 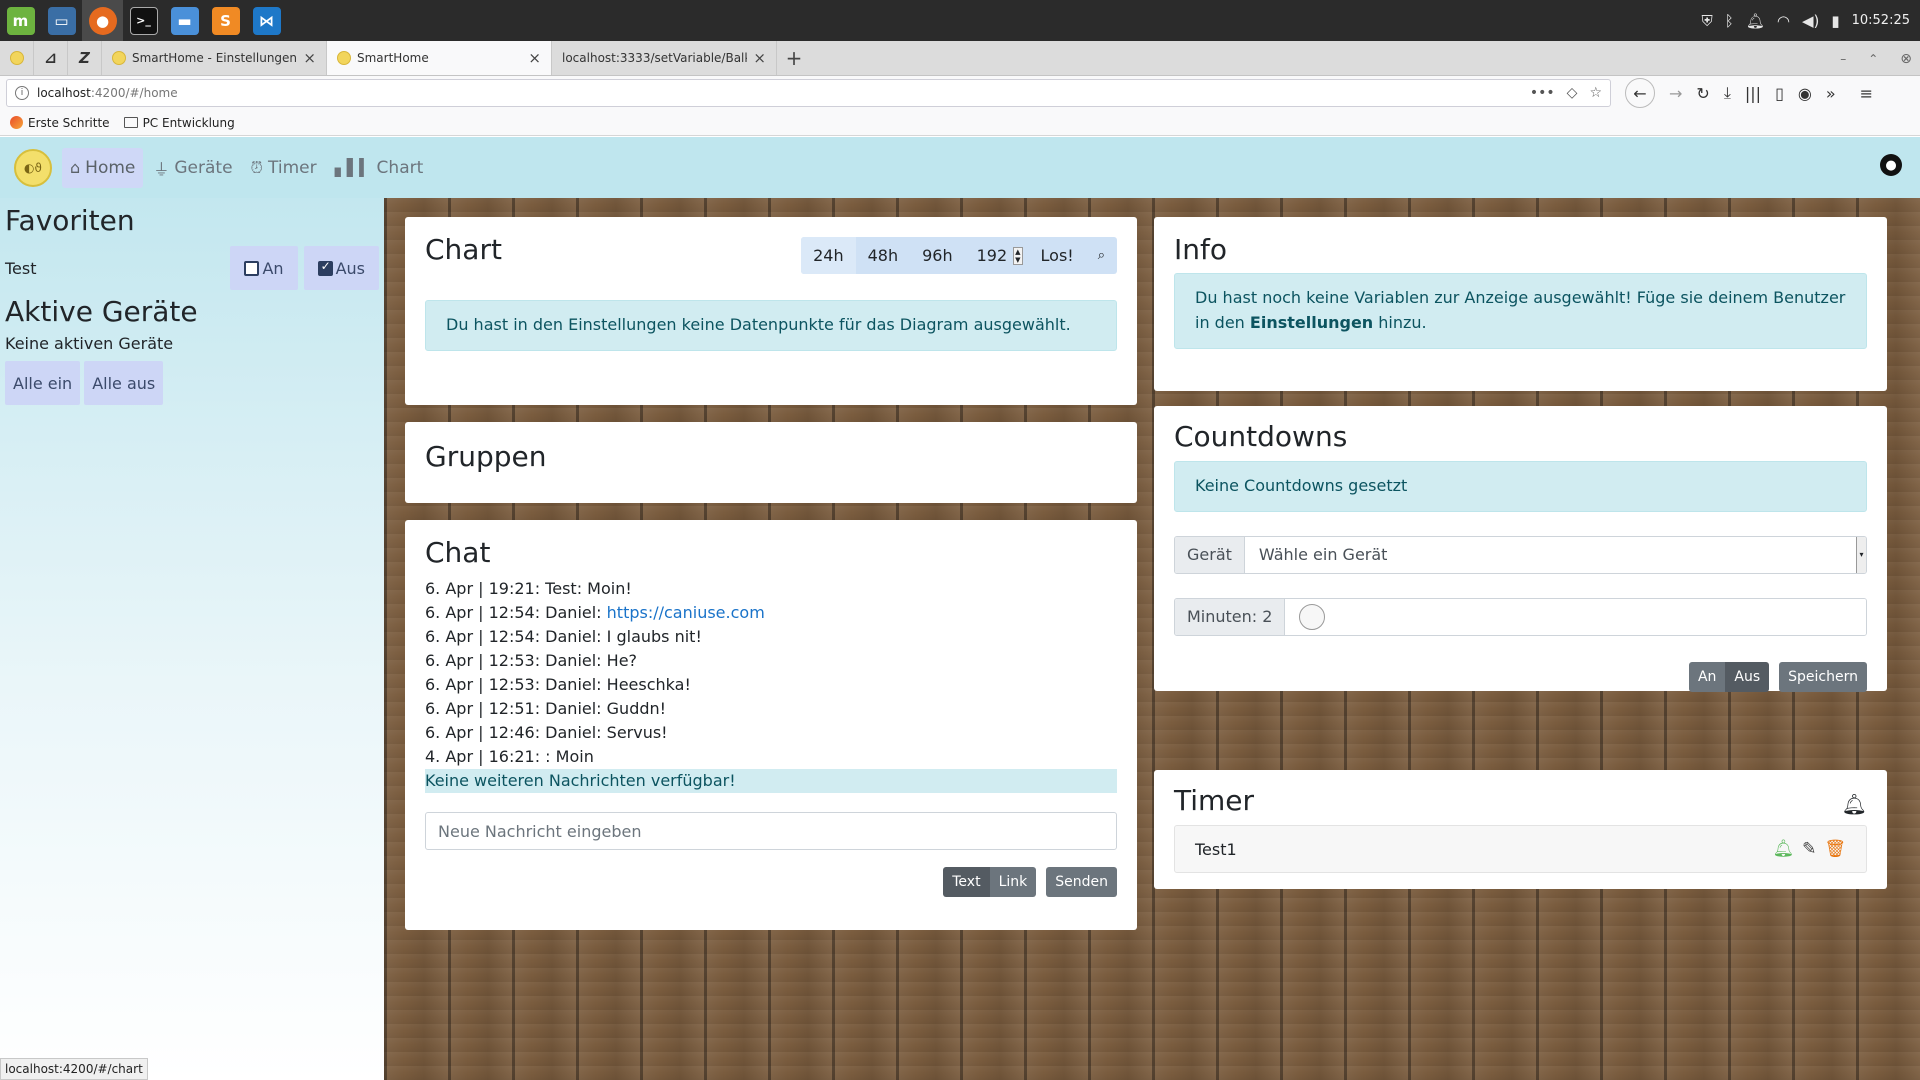 I want to click on show-desktop-icon: ▭, so click(x=61, y=20).